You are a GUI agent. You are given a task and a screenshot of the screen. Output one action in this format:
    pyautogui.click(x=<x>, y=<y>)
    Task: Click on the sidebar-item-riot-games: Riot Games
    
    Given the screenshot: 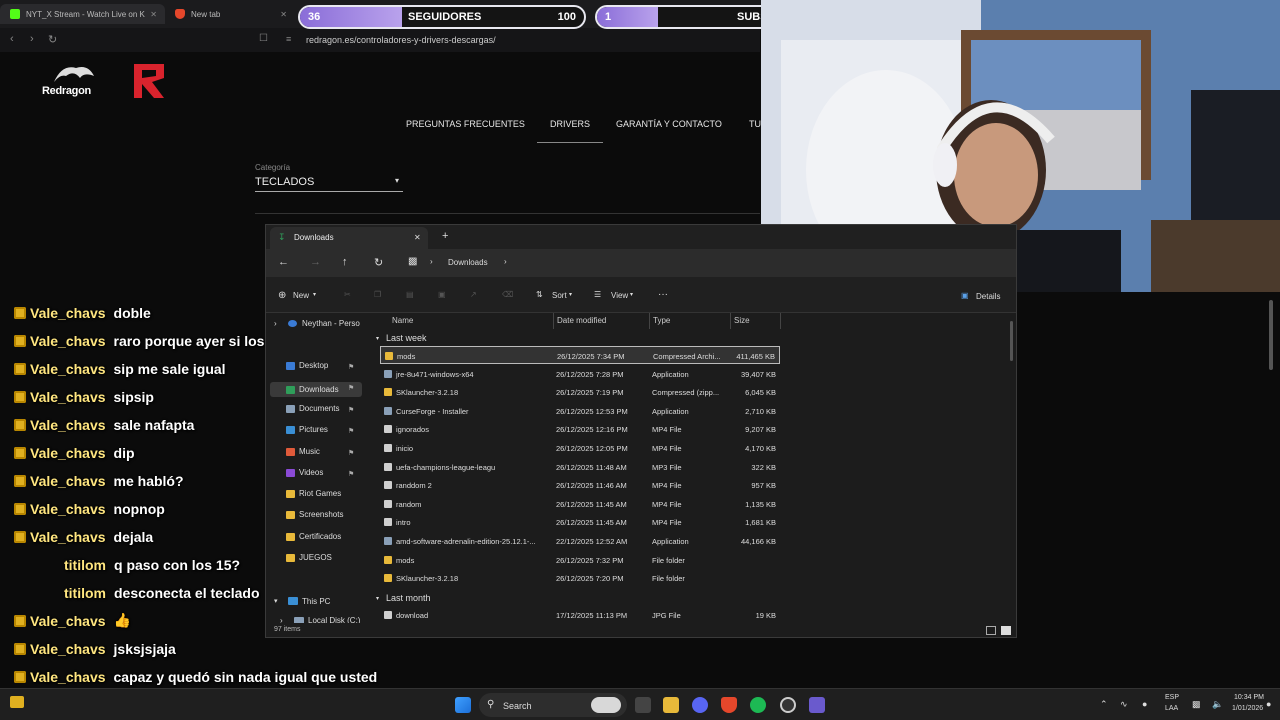 What is the action you would take?
    pyautogui.click(x=313, y=493)
    